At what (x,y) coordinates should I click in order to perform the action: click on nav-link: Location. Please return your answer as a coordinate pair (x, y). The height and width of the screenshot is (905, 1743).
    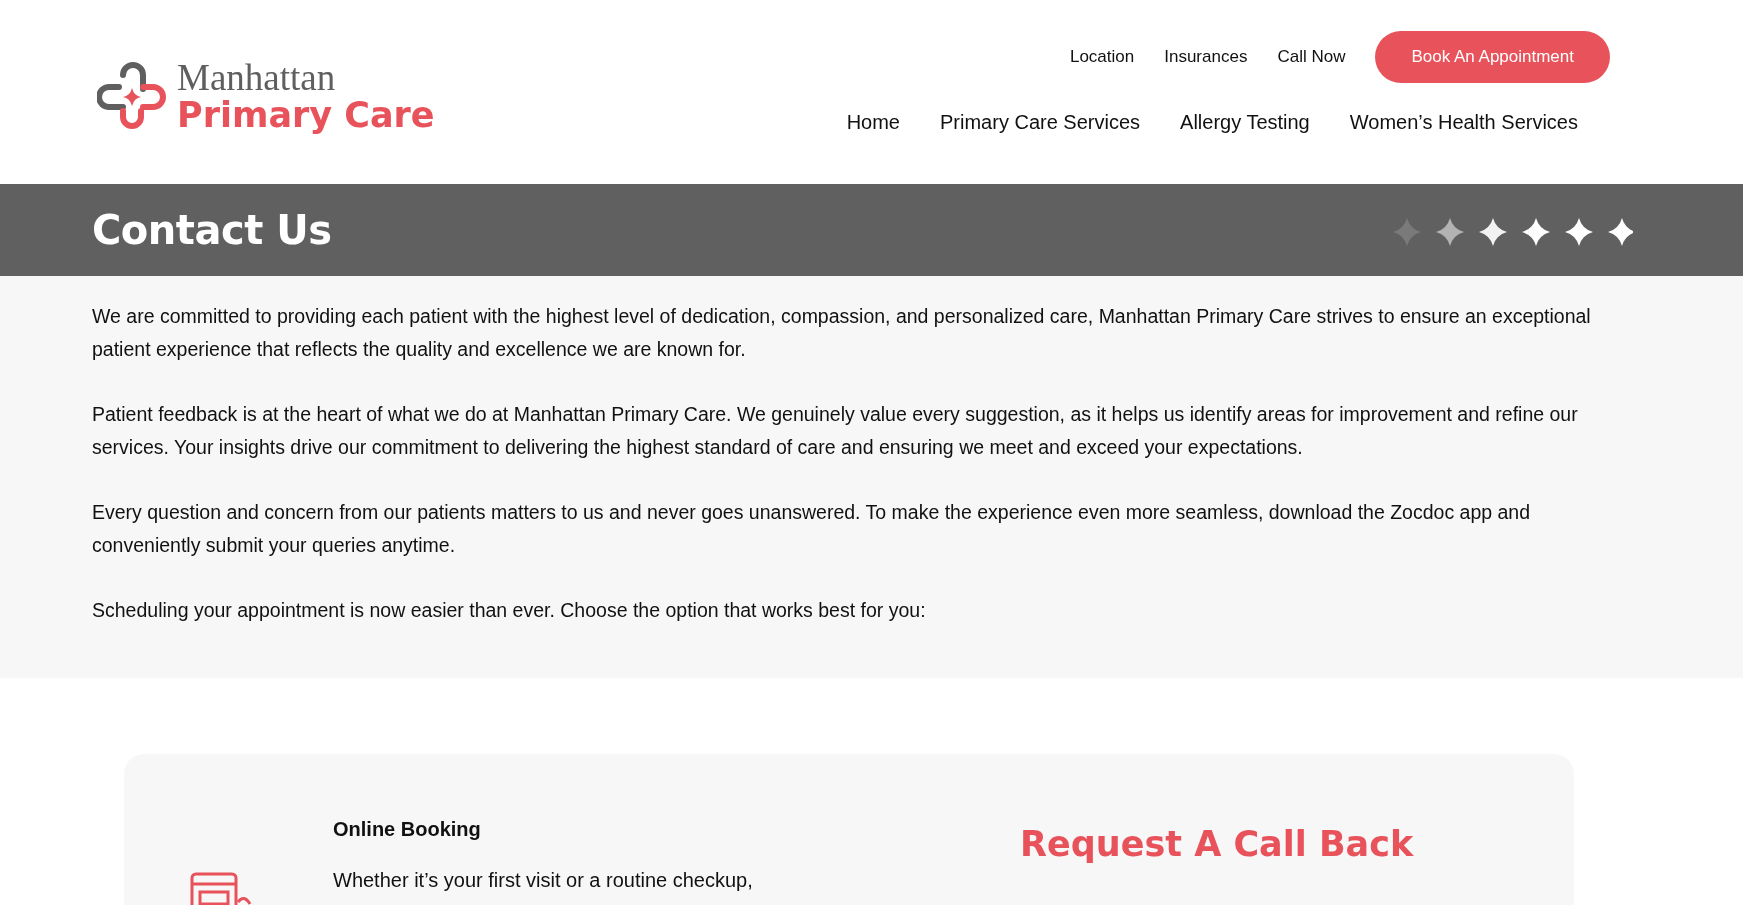
    Looking at the image, I should click on (1102, 57).